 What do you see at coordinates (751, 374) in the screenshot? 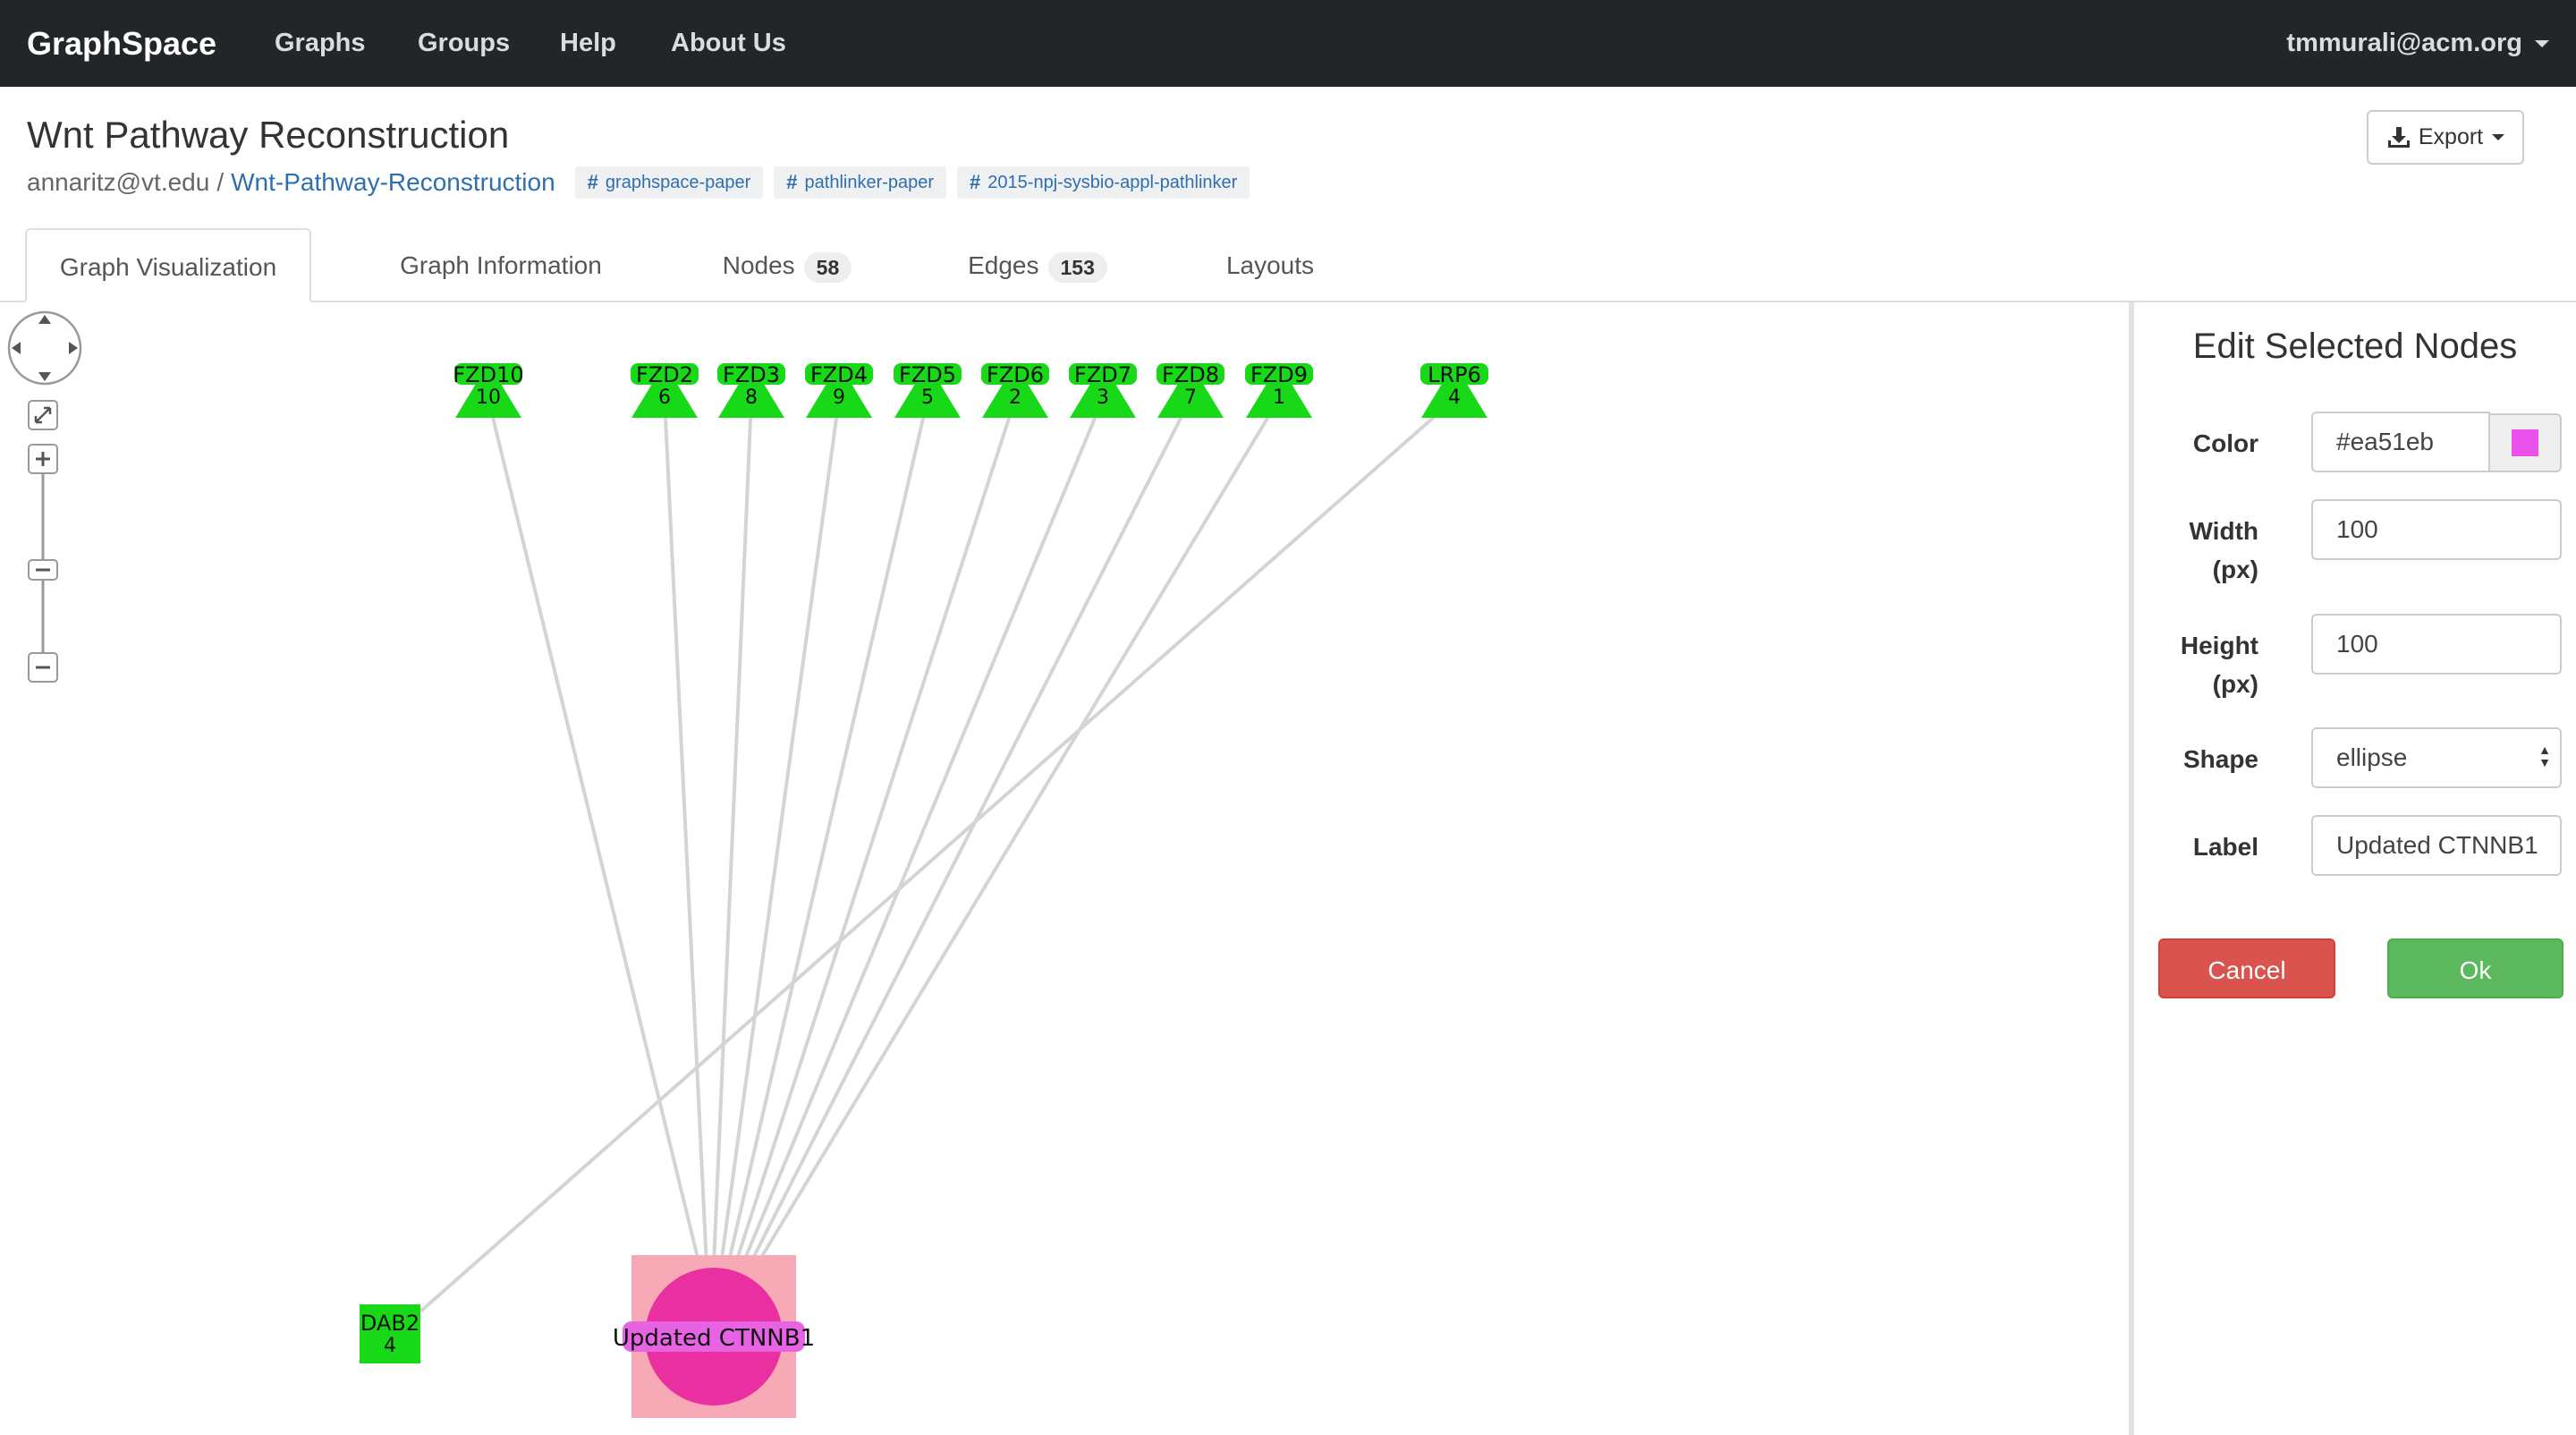
I see `node-label: FZD3` at bounding box center [751, 374].